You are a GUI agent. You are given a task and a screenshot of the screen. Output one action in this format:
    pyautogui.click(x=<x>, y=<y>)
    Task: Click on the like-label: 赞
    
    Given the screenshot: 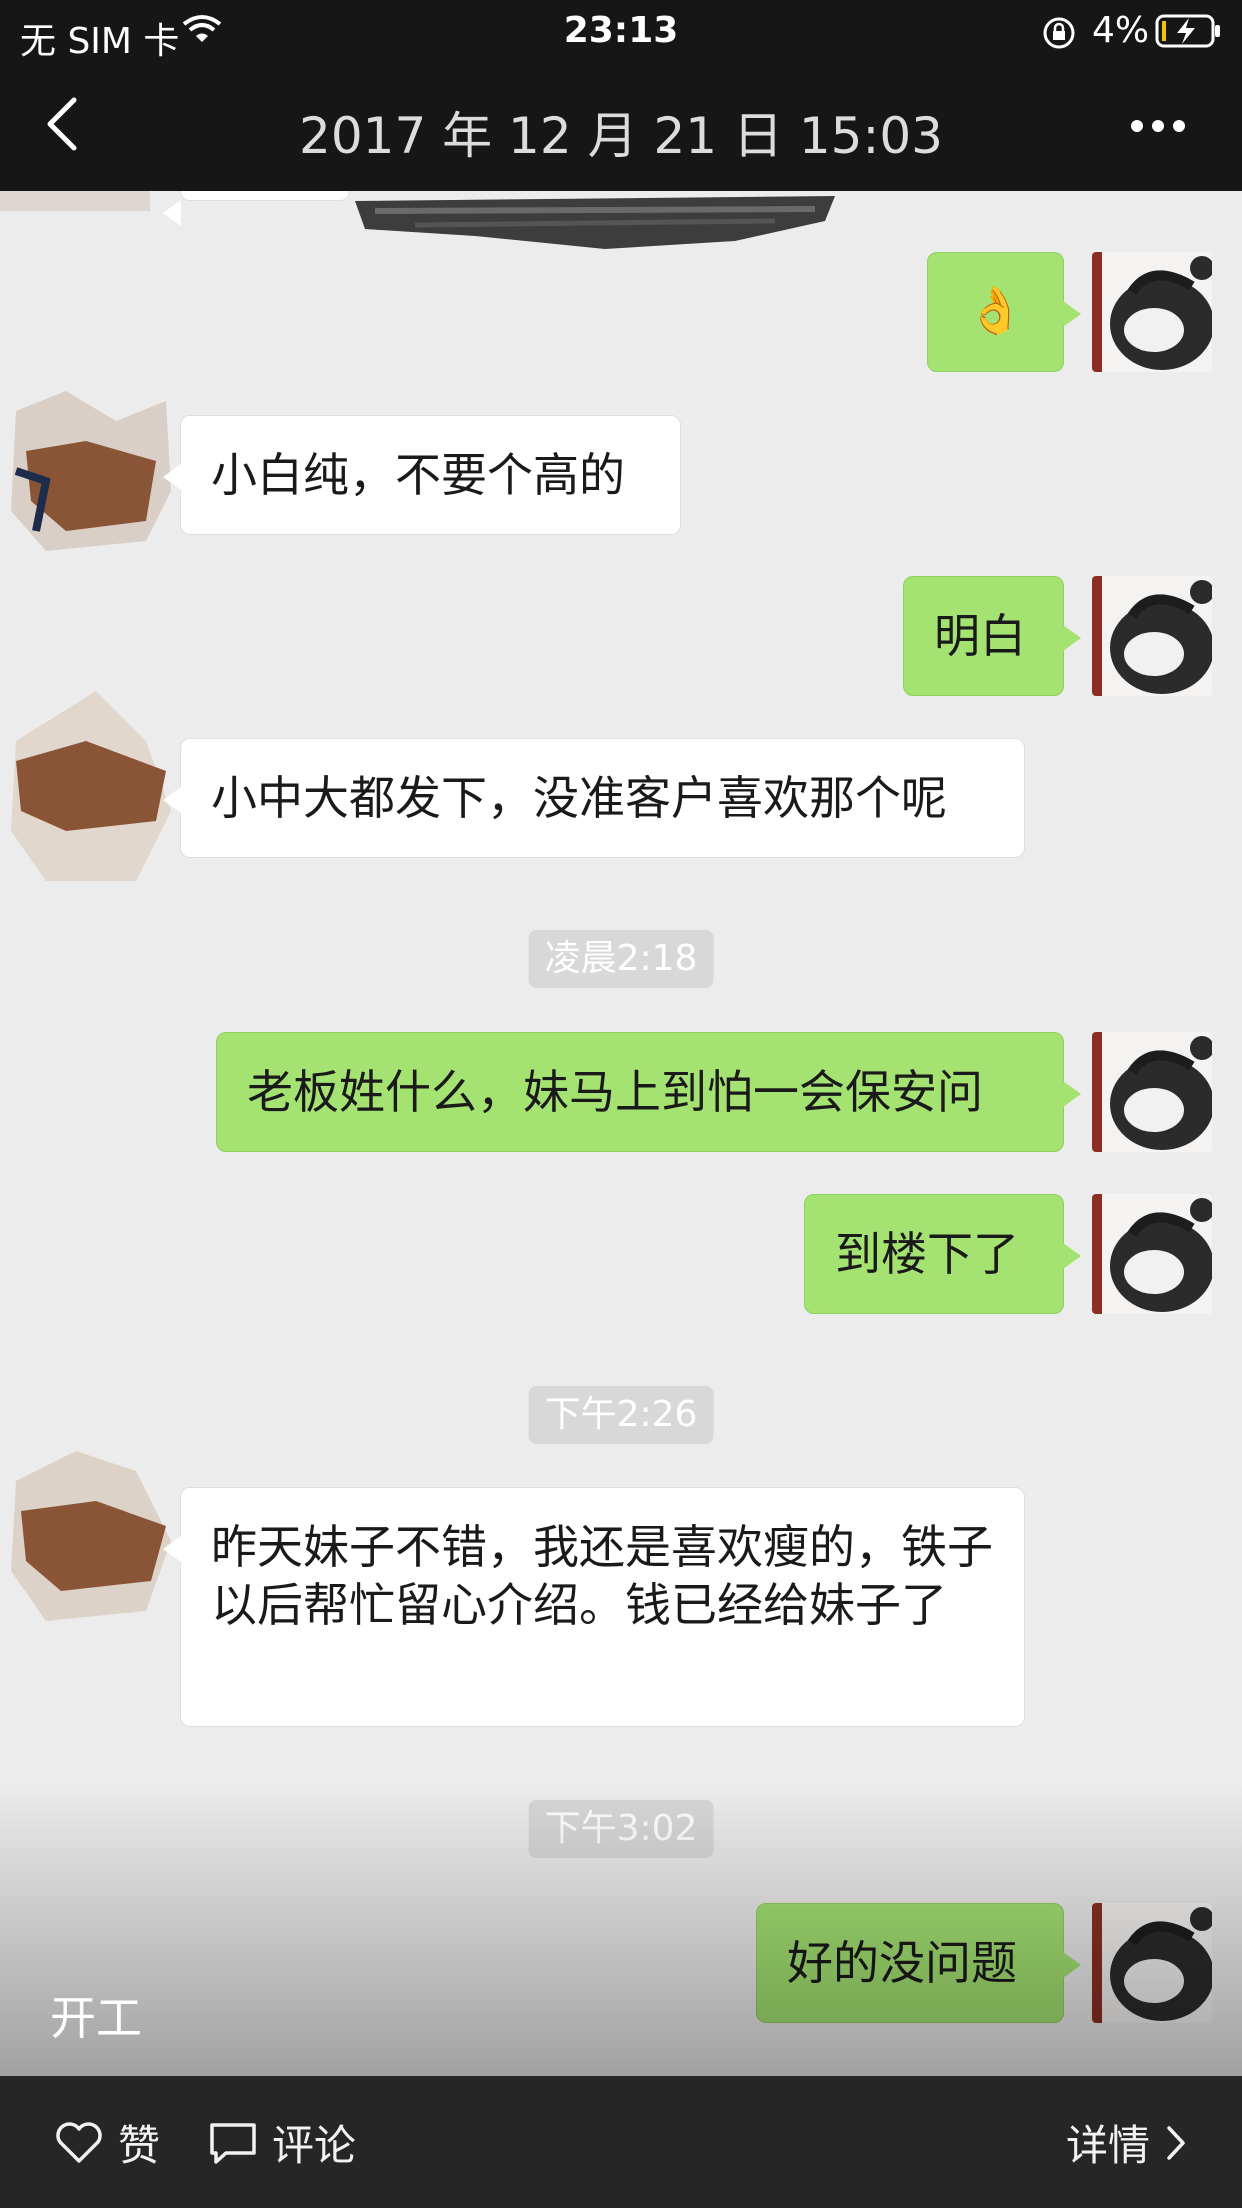 What is the action you would take?
    pyautogui.click(x=139, y=2145)
    